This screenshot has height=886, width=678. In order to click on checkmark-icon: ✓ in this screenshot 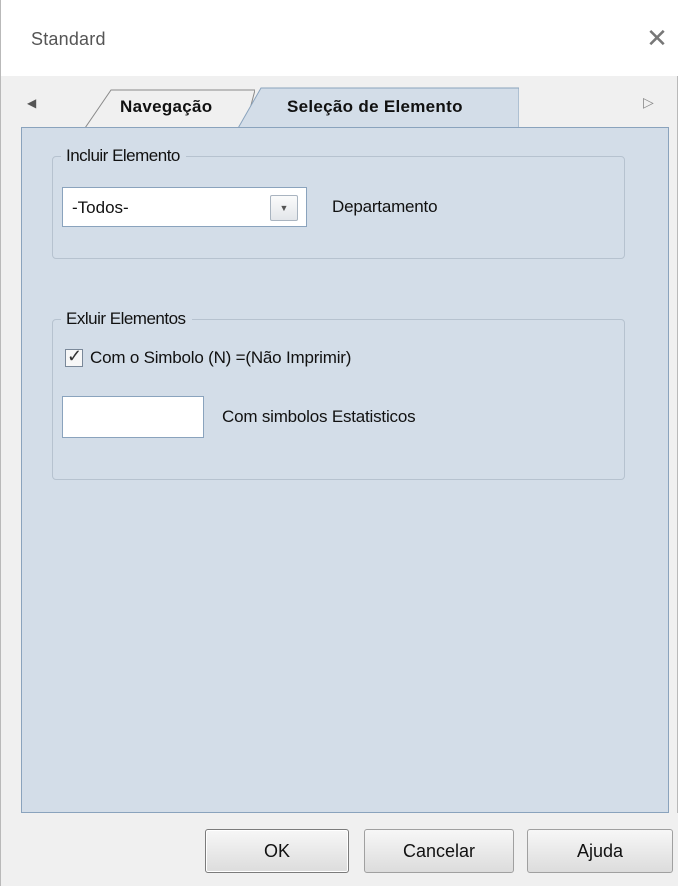, I will do `click(75, 356)`.